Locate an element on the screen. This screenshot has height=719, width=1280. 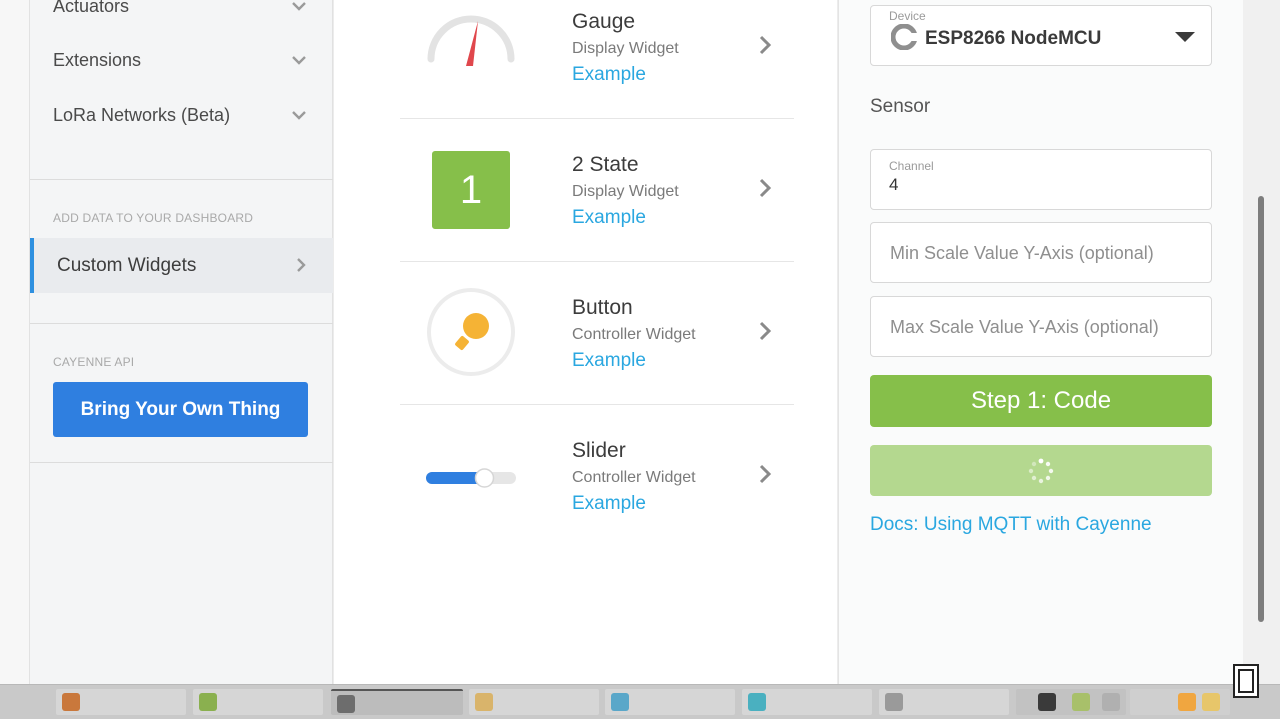
loading-spinner-icon is located at coordinates (1041, 471).